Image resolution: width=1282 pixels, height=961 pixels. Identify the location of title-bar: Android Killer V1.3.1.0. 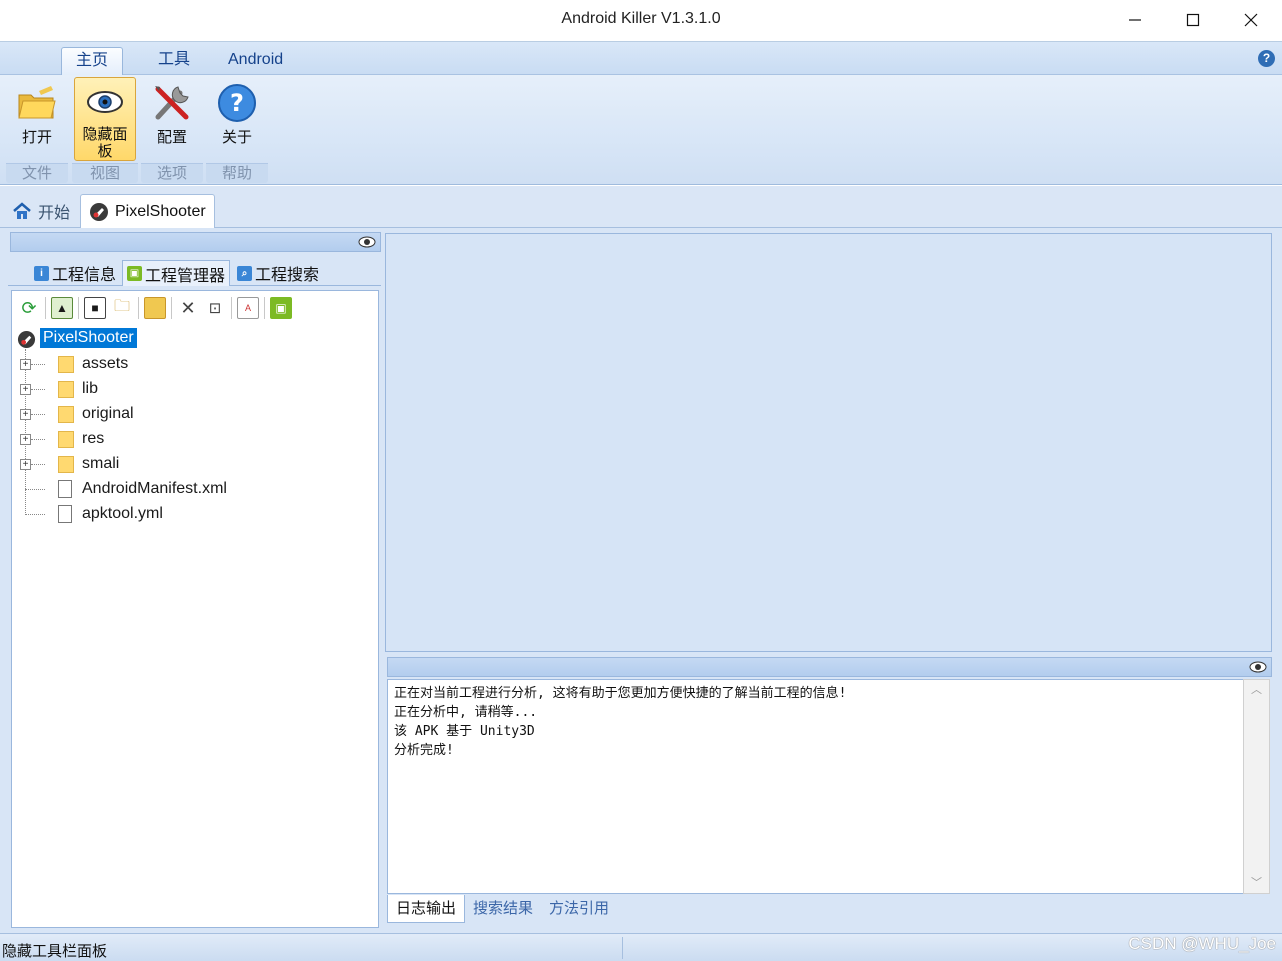
(641, 21).